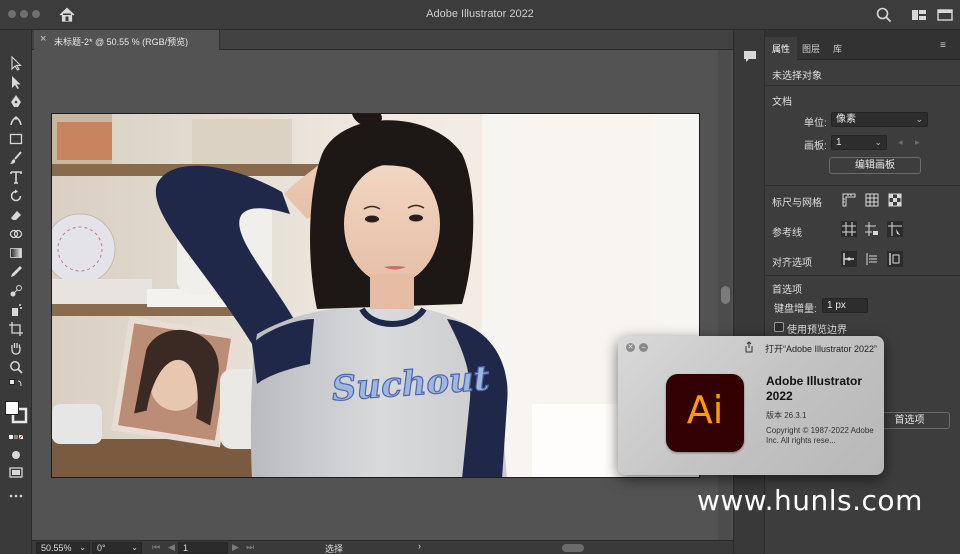  I want to click on app-title: Adobe Illustrator 2022, so click(480, 14).